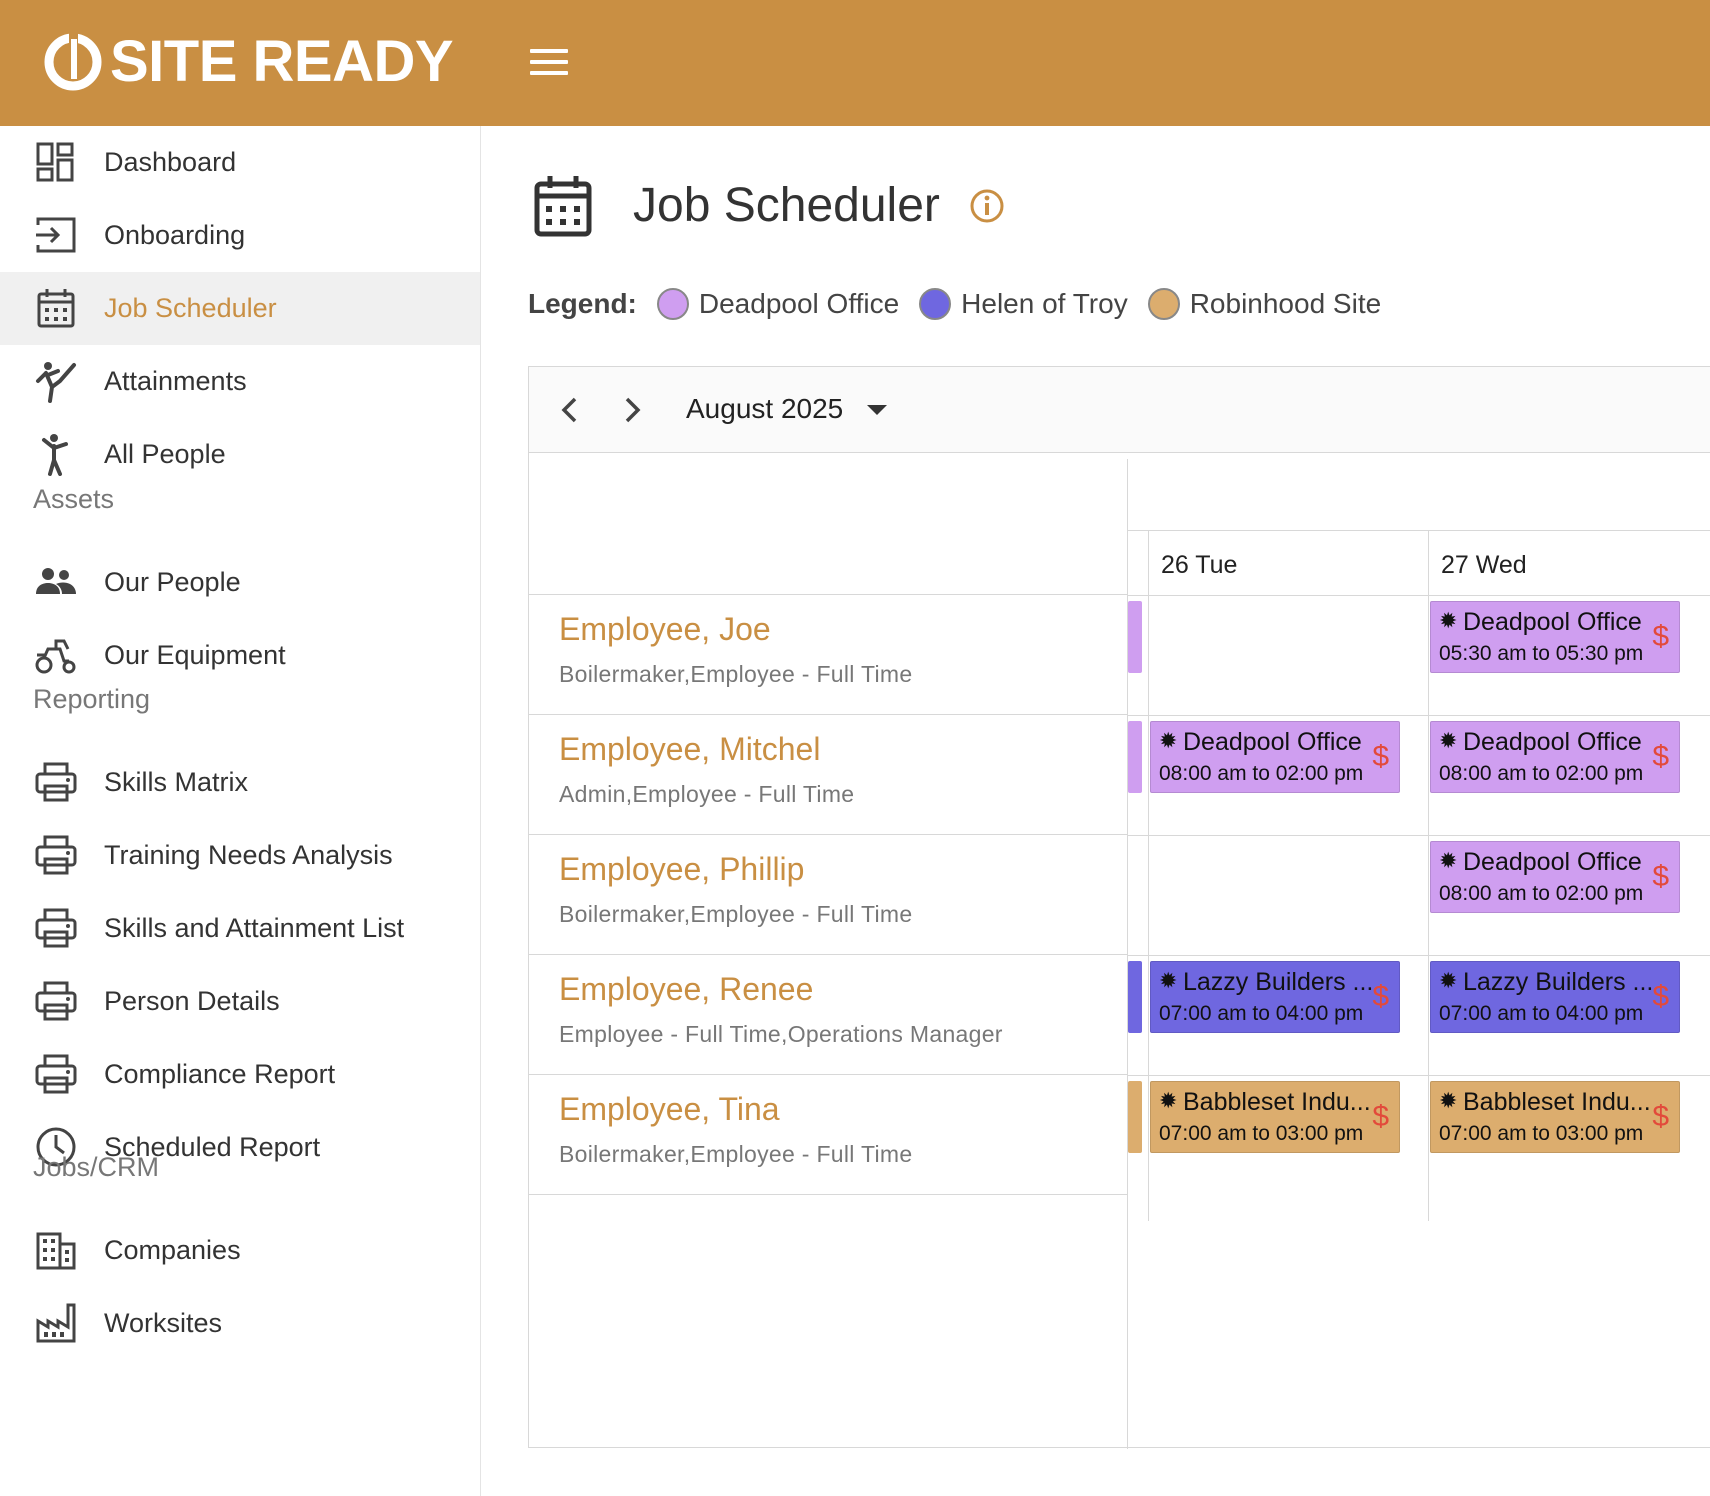 The image size is (1710, 1496). I want to click on sidebar-item-attainments: Attainments, so click(240, 381).